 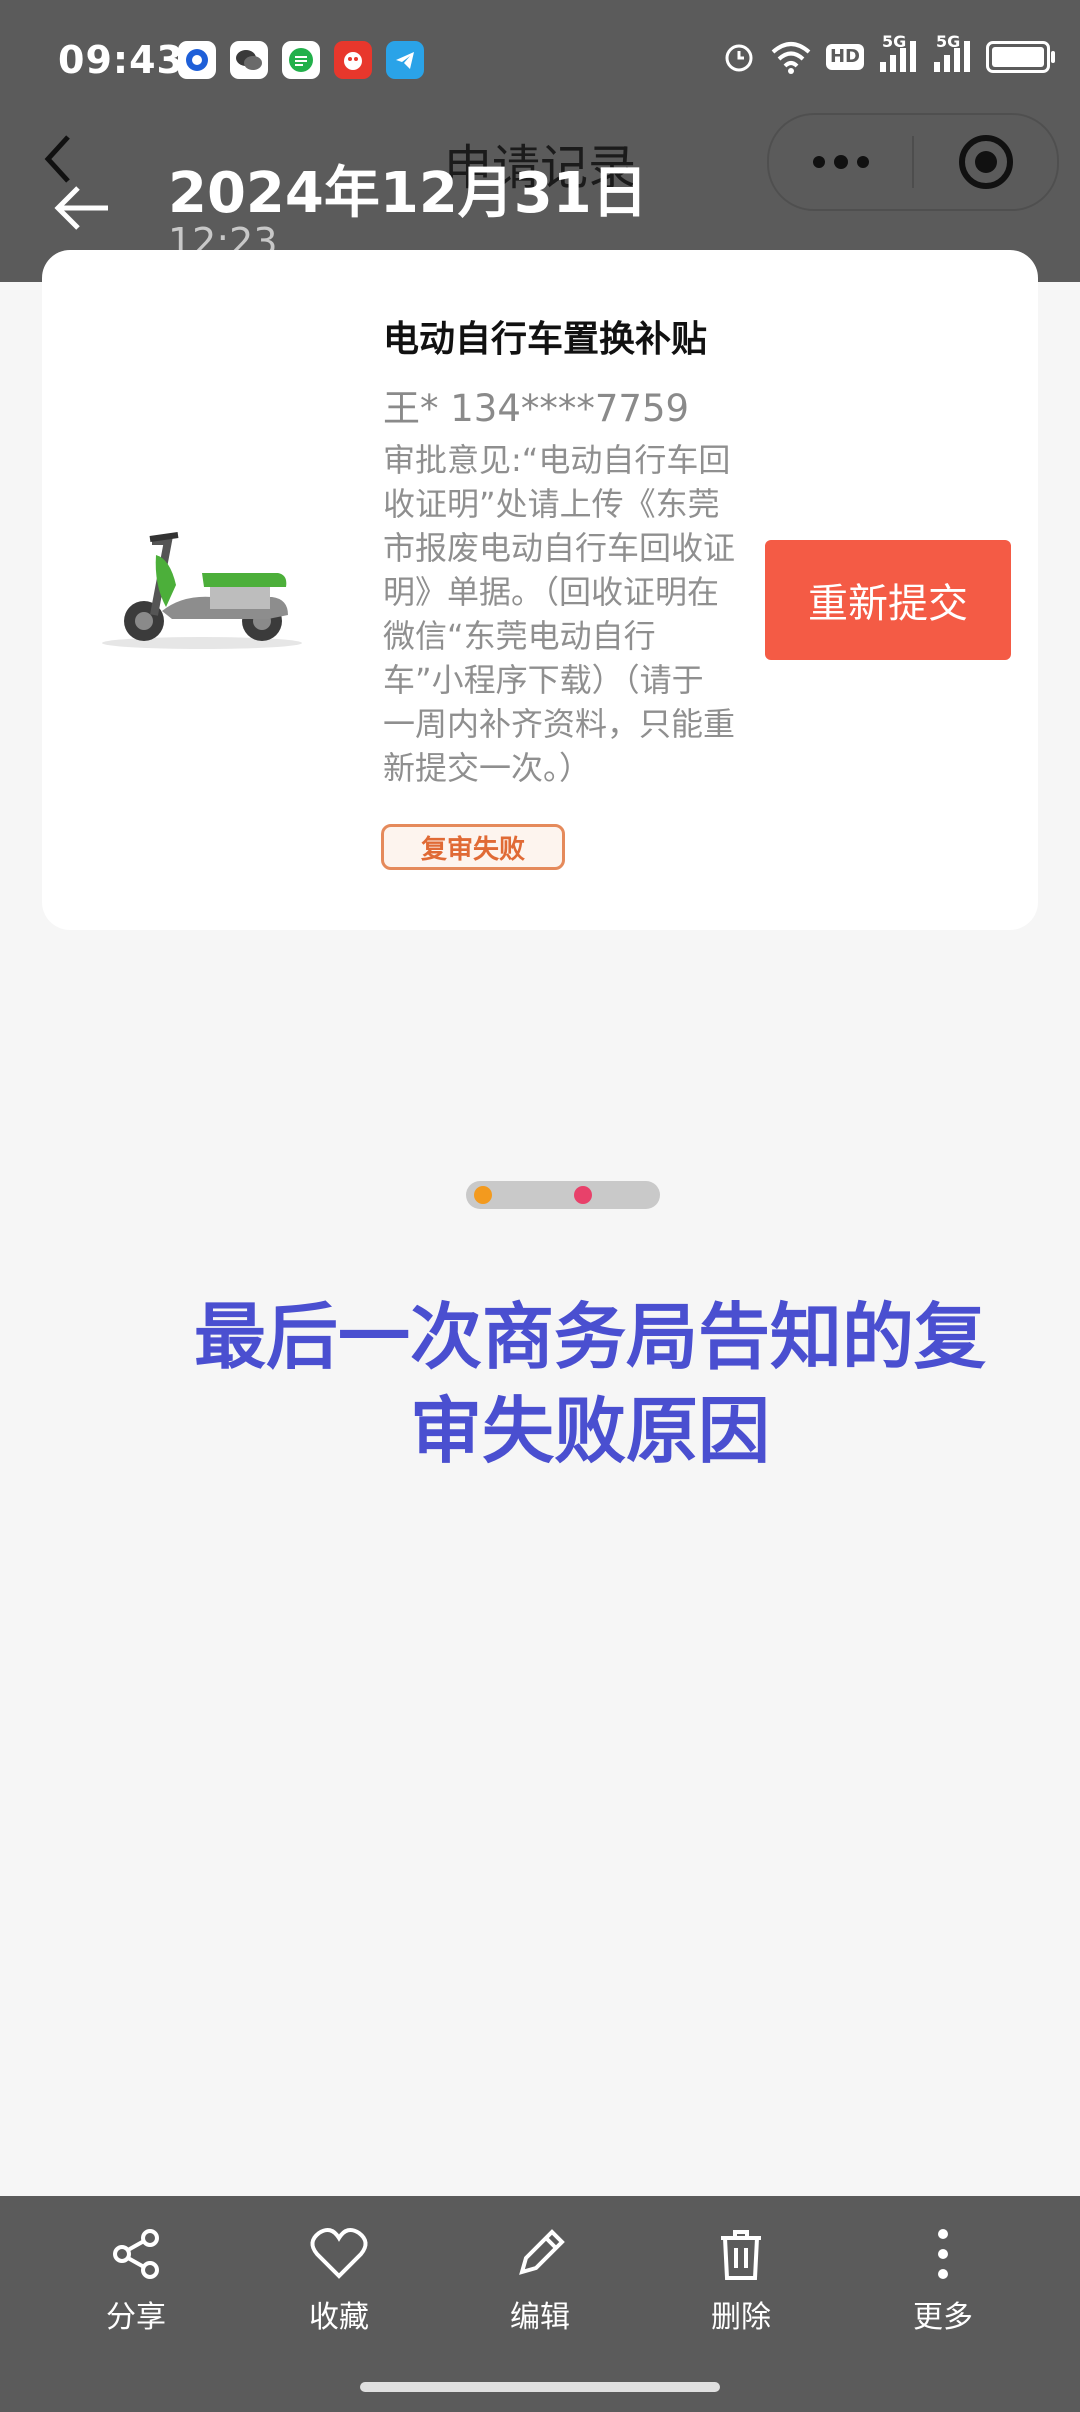 I want to click on more-options-button, so click(x=840, y=162).